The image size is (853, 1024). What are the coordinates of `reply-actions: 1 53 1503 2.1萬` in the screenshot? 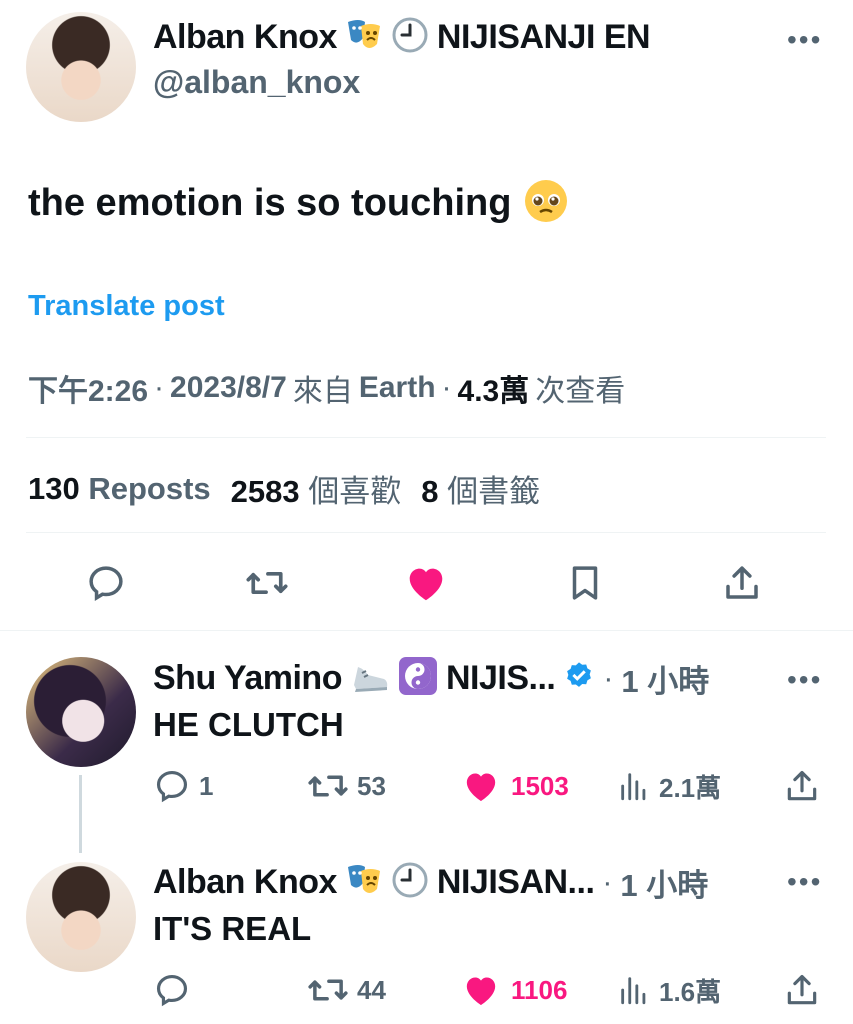 It's located at (488, 786).